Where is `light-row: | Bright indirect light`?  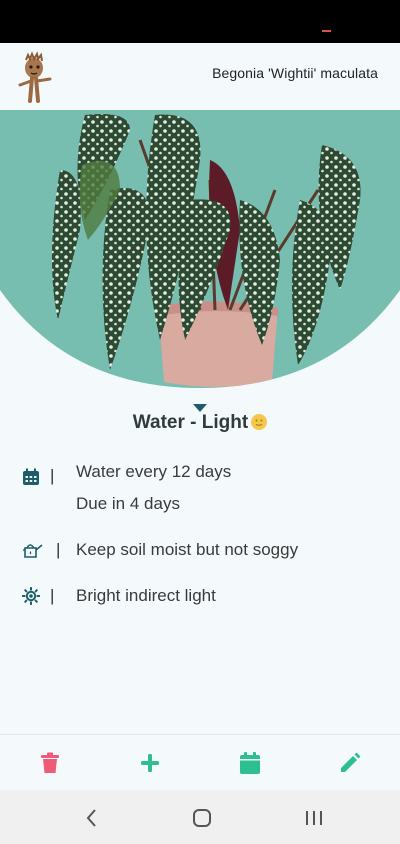 light-row: | Bright indirect light is located at coordinates (200, 598).